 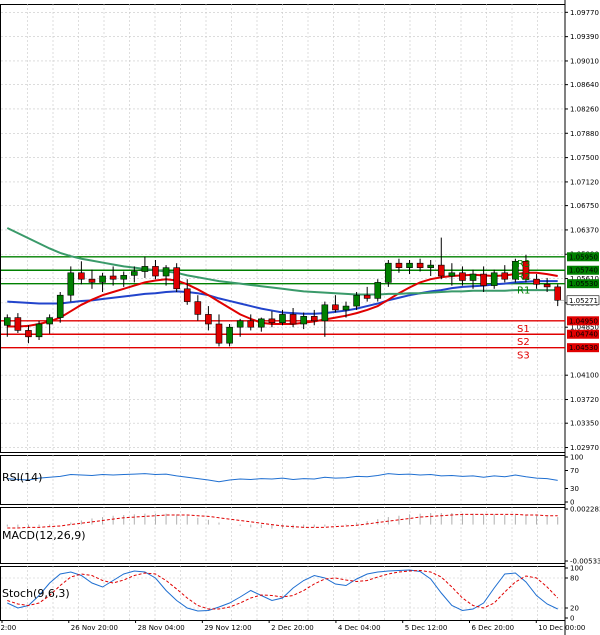 I want to click on time-tick-label: 12:00, so click(x=8, y=628).